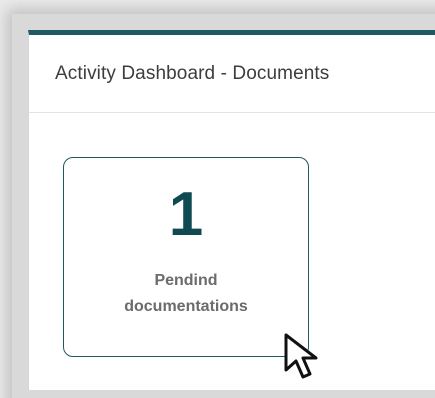 The height and width of the screenshot is (398, 435). I want to click on pending-count: 1, so click(186, 214).